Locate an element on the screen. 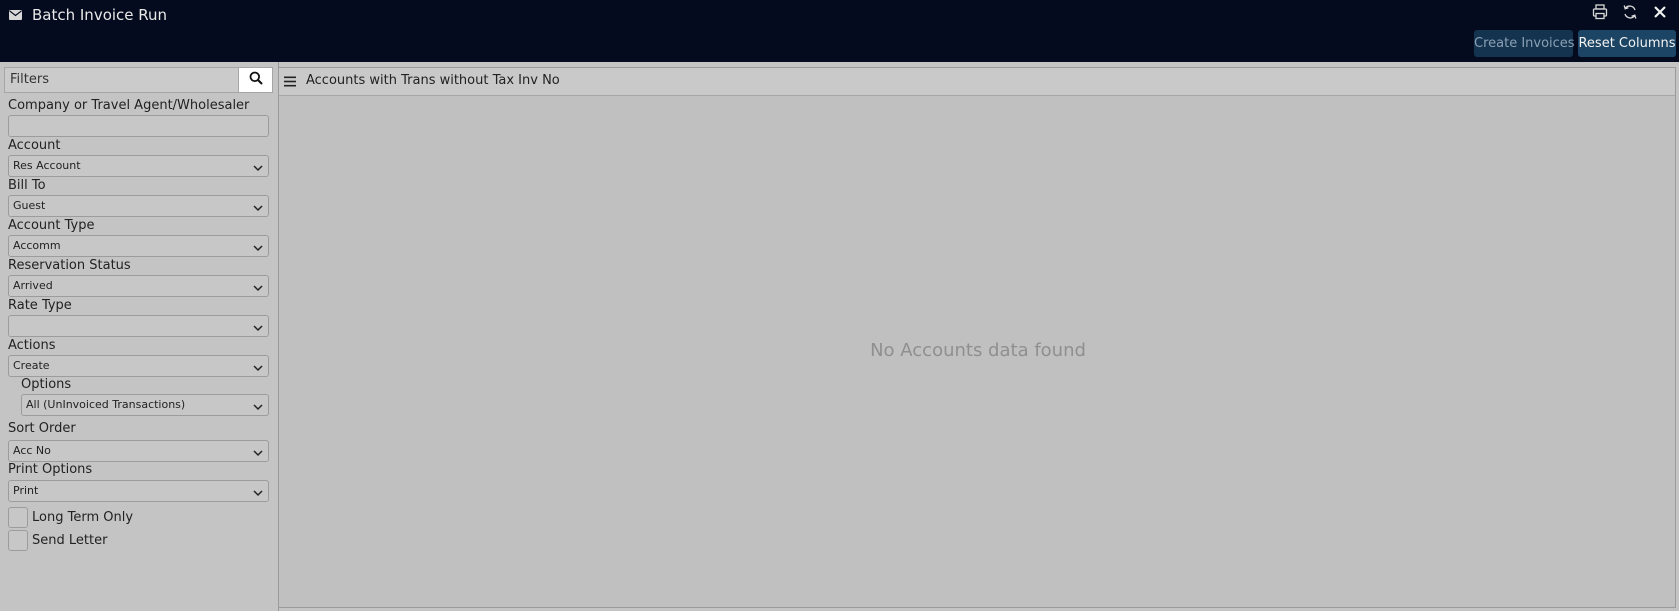 The width and height of the screenshot is (1679, 611). hamburger-menu-icon is located at coordinates (290, 81).